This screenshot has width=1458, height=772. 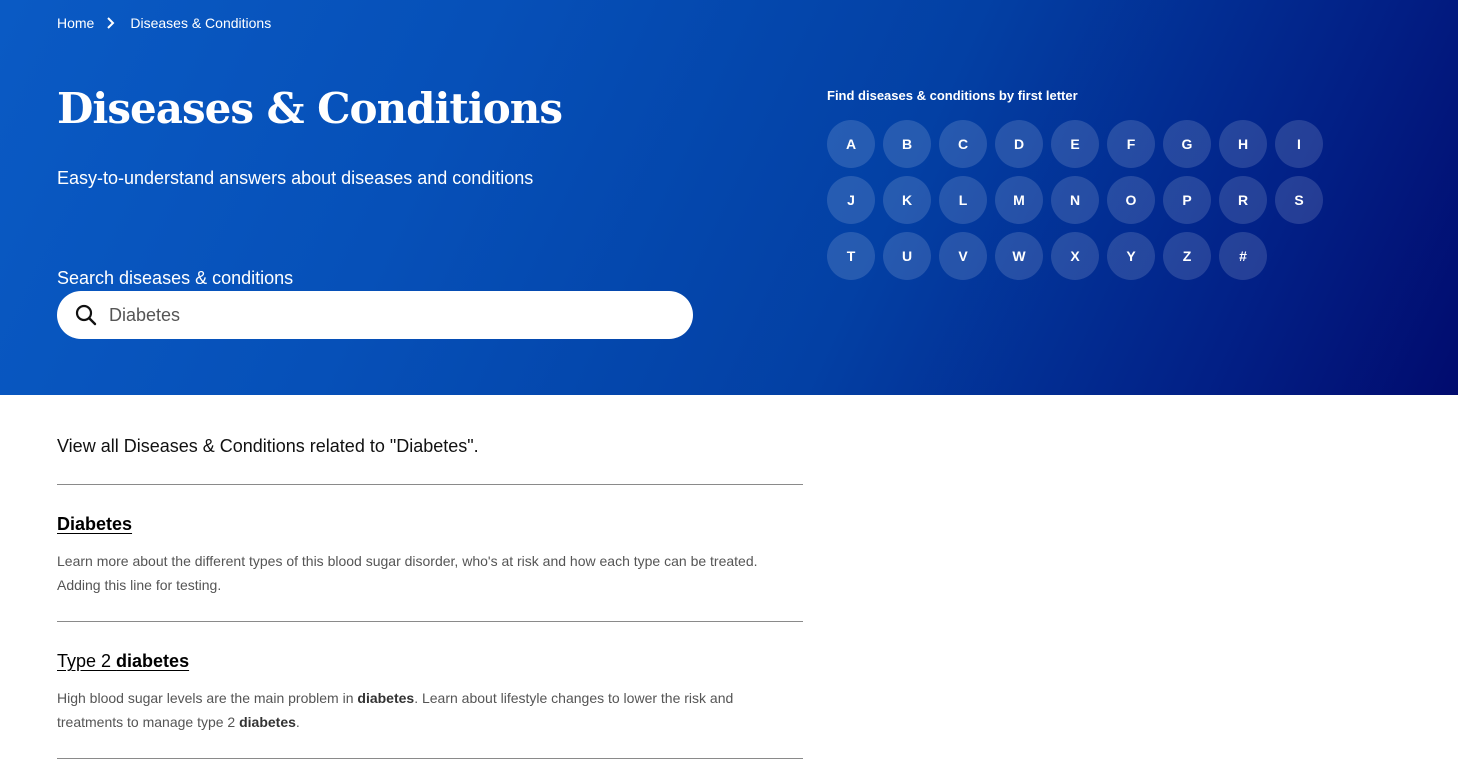 I want to click on letter-button: U, so click(x=907, y=256).